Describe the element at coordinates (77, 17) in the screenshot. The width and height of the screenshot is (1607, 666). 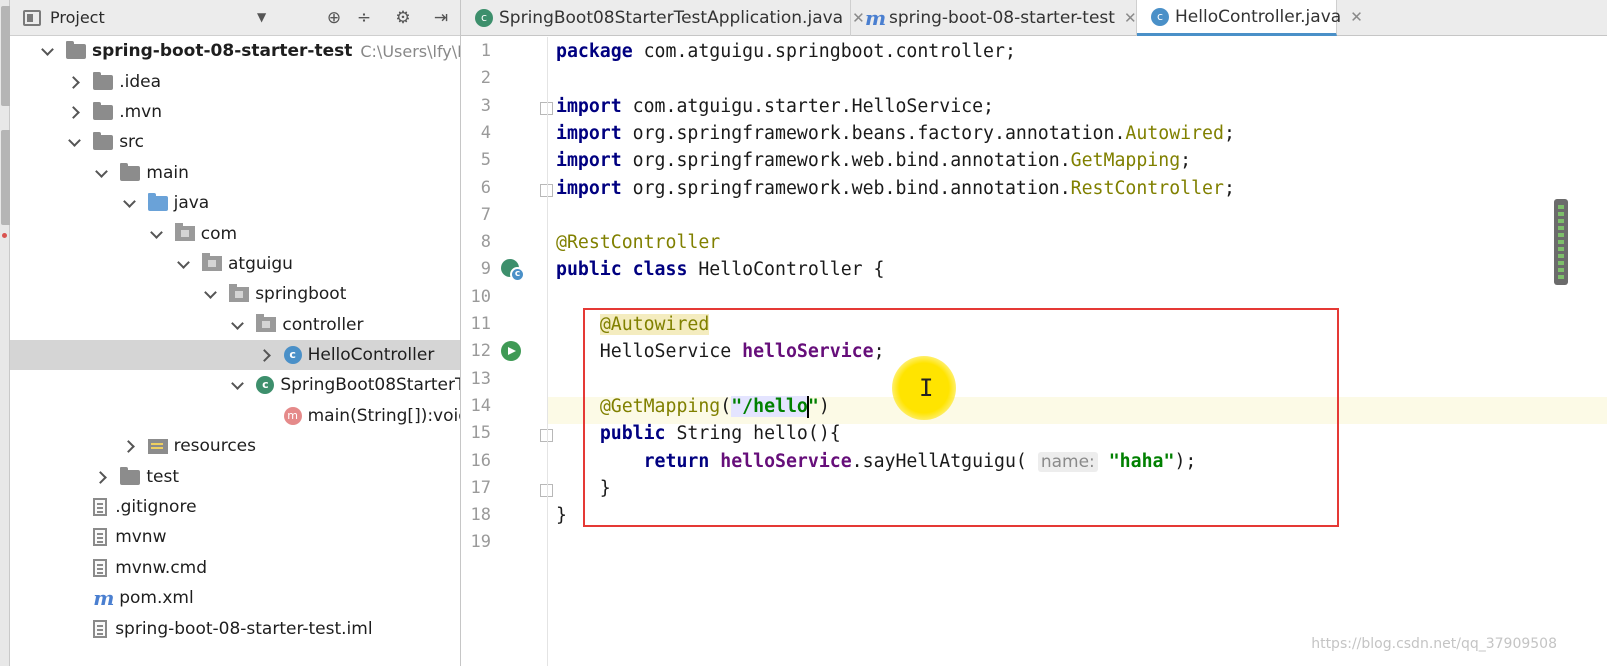
I see `project-panel-title: Project` at that location.